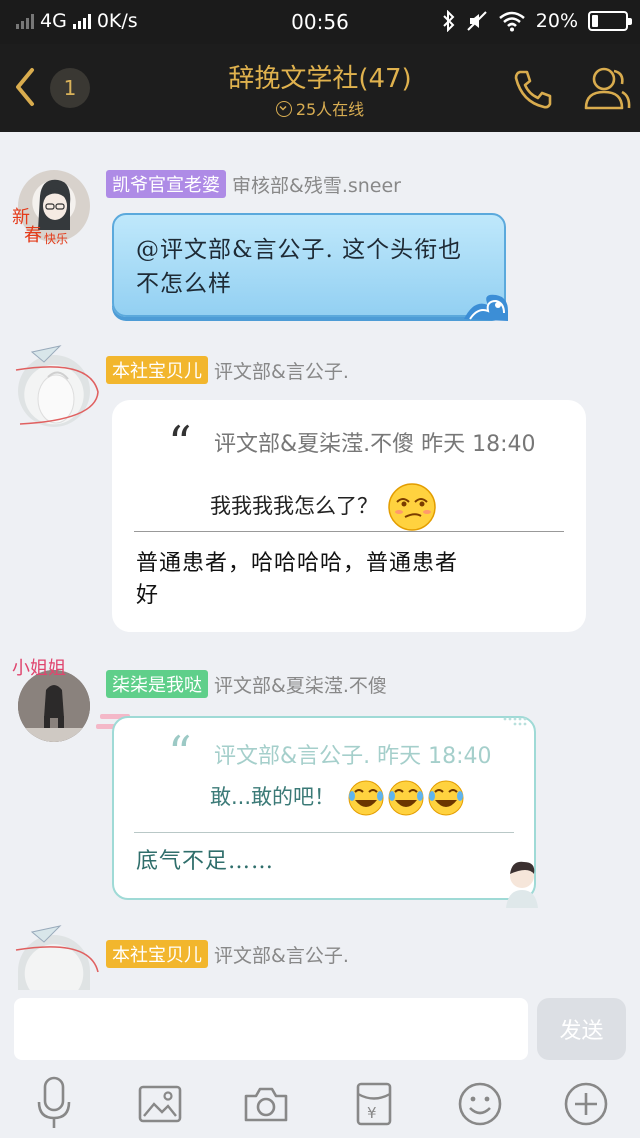  What do you see at coordinates (320, 22) in the screenshot?
I see `status-bar: 4G 0K/s 00:56 20%` at bounding box center [320, 22].